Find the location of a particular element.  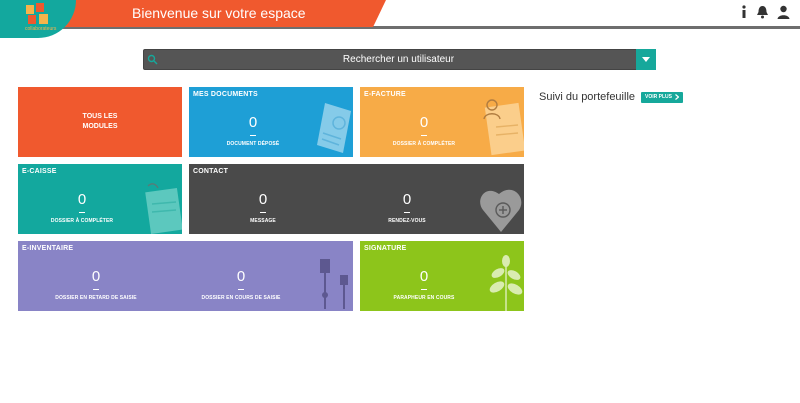

tile-e-caisse: E-CAISSE 0 DOSSIER À COMPLÉTER is located at coordinates (100, 199).